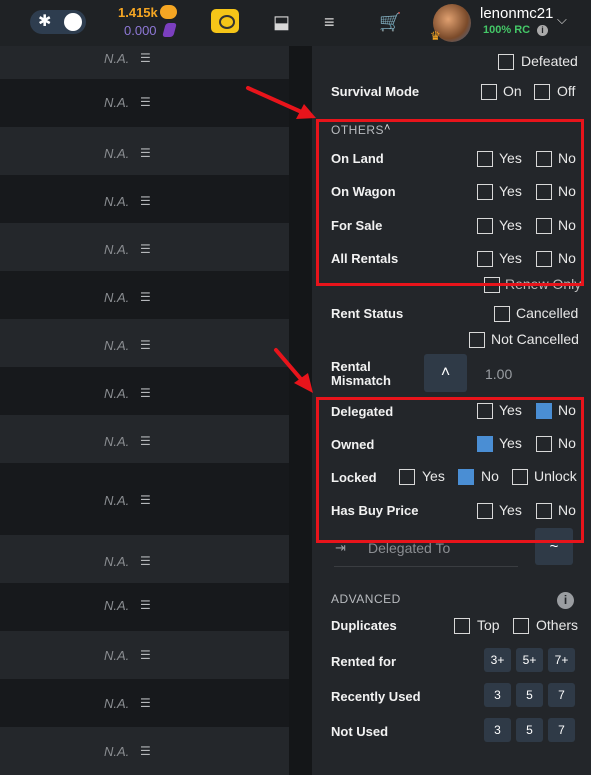 The width and height of the screenshot is (591, 775). What do you see at coordinates (497, 660) in the screenshot?
I see `rented-for-option: 3+` at bounding box center [497, 660].